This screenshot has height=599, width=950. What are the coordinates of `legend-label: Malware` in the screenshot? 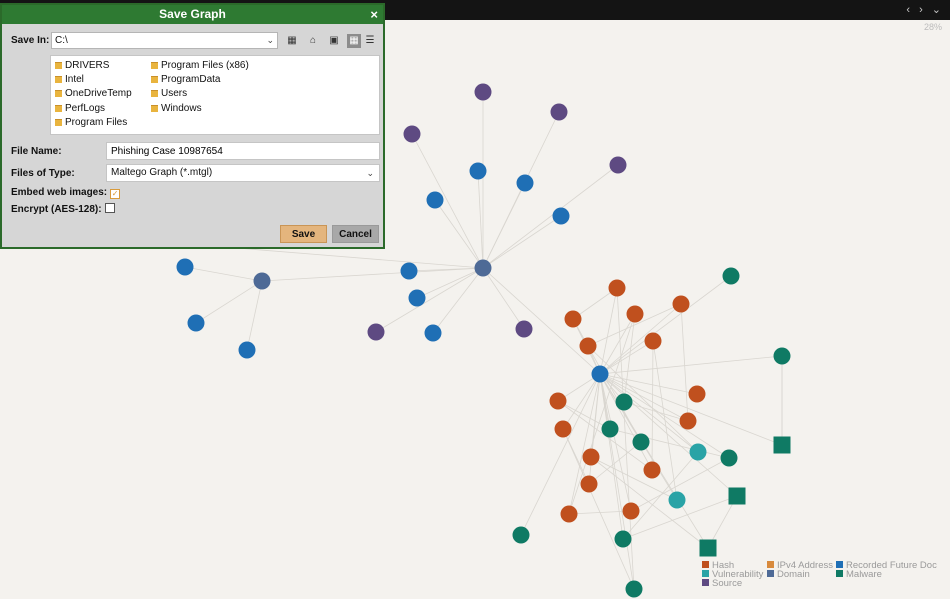 It's located at (864, 574).